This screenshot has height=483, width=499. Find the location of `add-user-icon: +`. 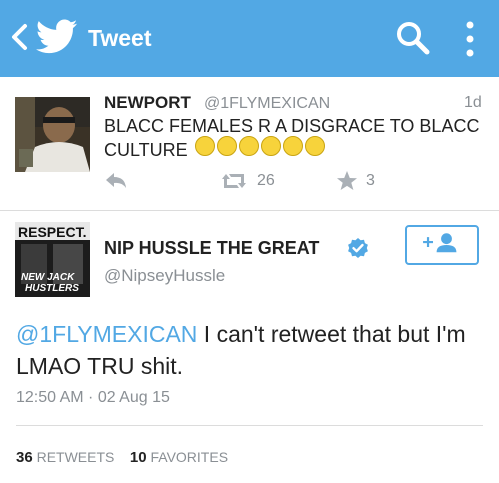

add-user-icon: + is located at coordinates (439, 243).